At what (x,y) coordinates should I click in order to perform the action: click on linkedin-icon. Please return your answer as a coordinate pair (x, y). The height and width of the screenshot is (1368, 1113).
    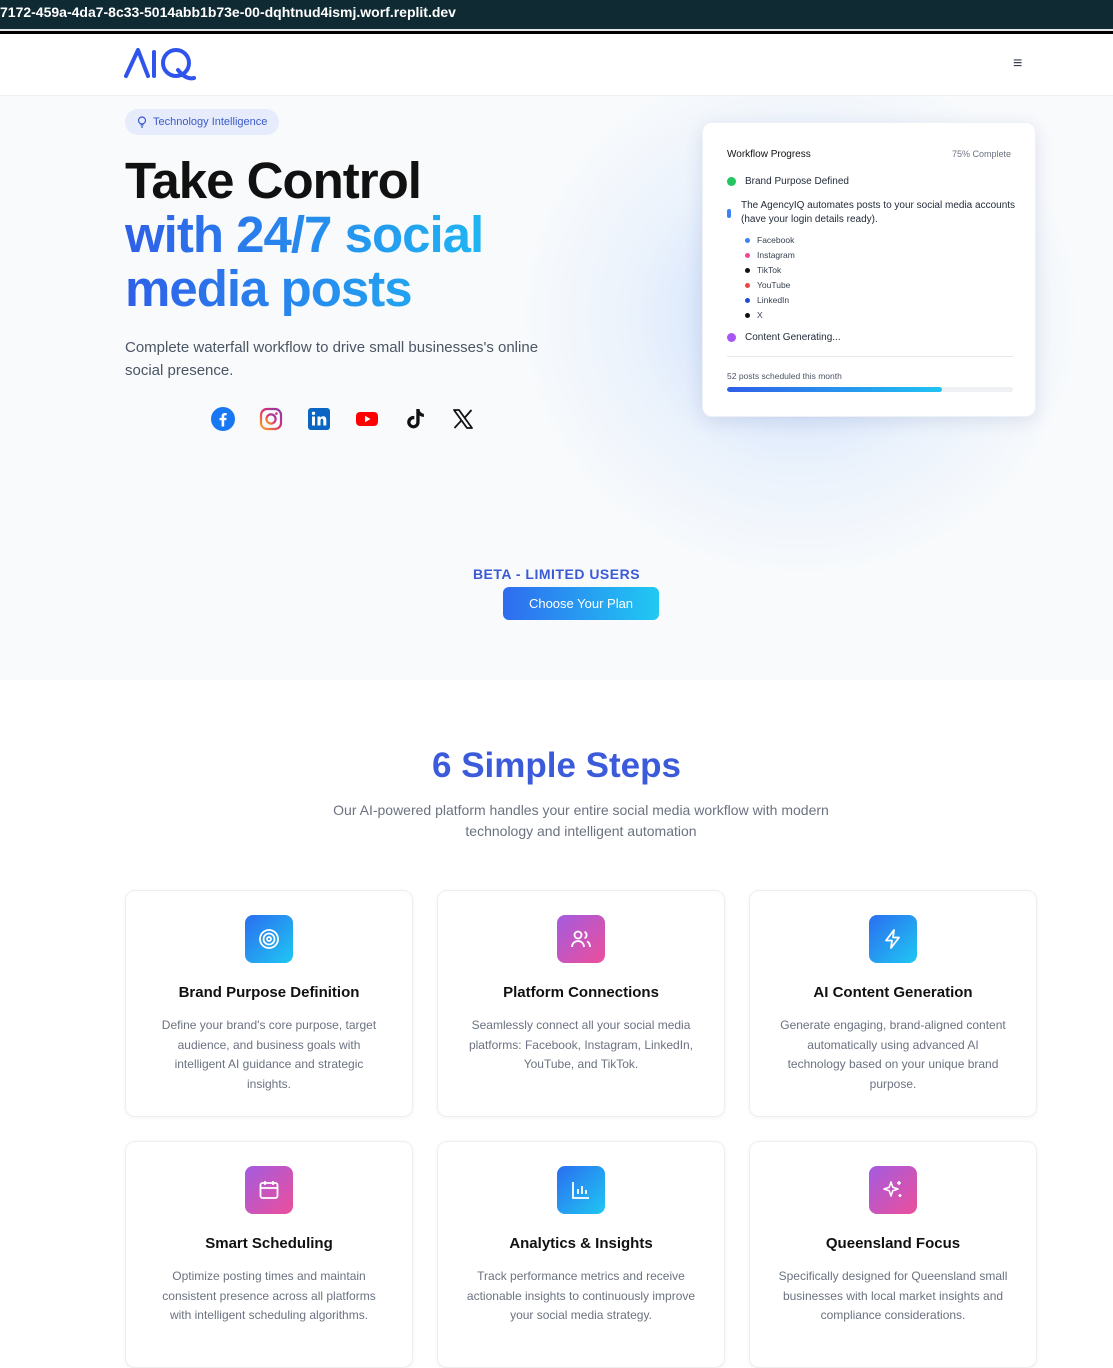
    Looking at the image, I should click on (319, 419).